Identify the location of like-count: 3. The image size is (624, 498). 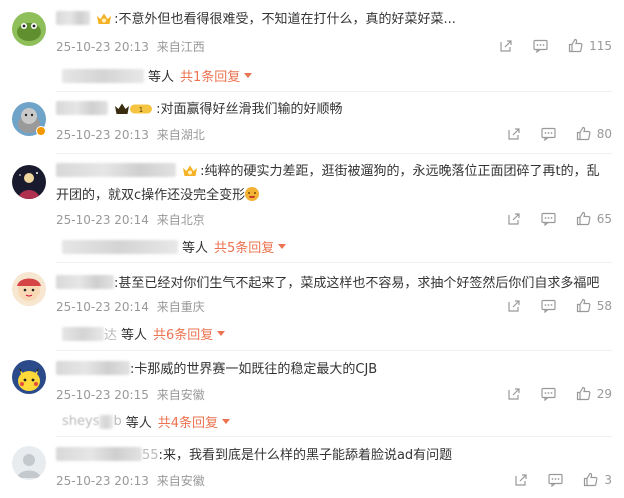
(608, 479).